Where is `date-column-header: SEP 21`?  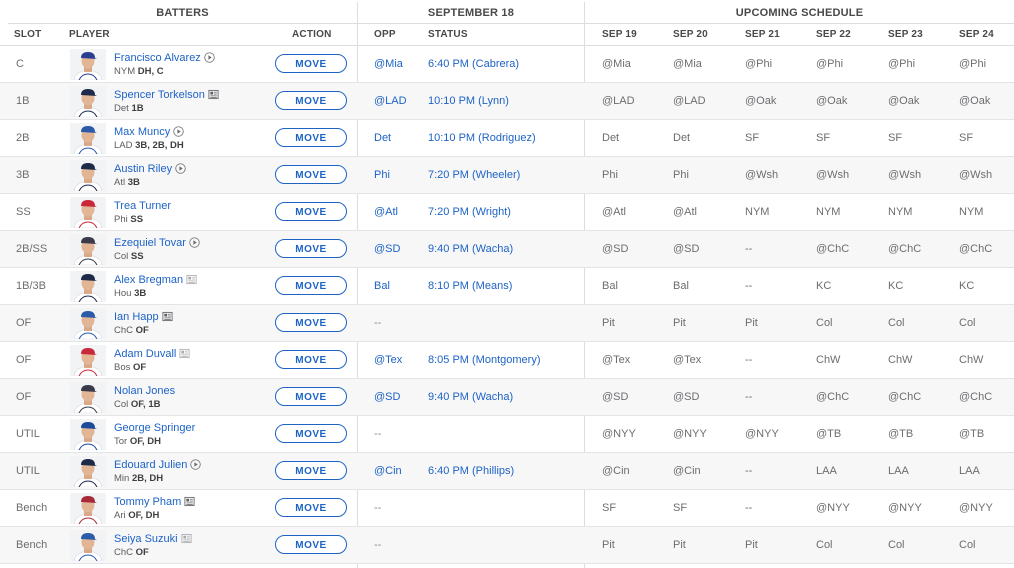
date-column-header: SEP 21 is located at coordinates (762, 35).